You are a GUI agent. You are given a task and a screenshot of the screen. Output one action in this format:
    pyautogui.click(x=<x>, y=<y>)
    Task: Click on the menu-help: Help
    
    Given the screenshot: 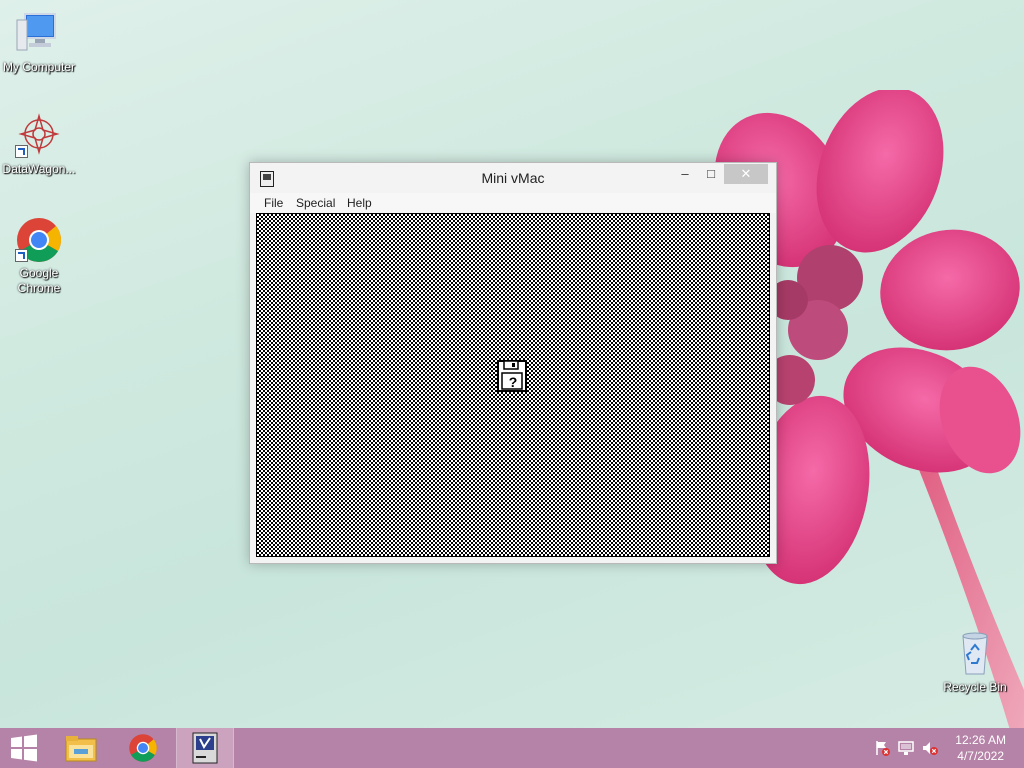 What is the action you would take?
    pyautogui.click(x=359, y=203)
    